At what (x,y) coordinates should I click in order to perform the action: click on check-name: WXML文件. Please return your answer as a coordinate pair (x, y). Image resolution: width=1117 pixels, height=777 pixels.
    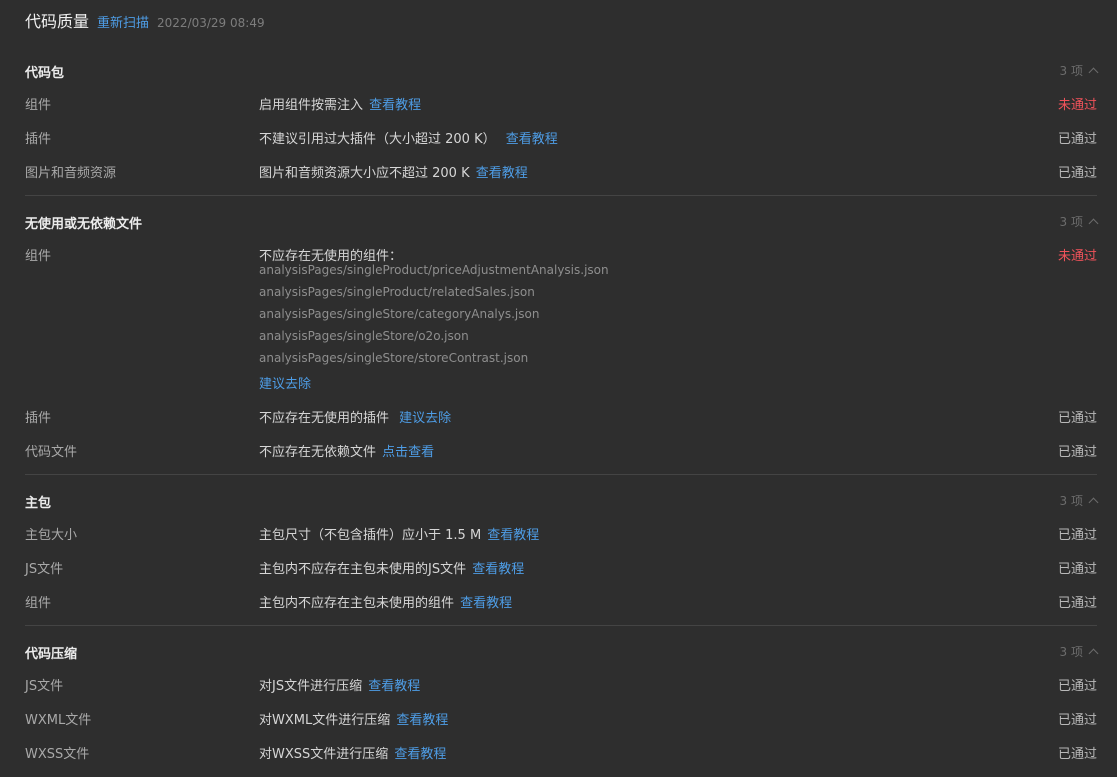
    Looking at the image, I should click on (58, 720).